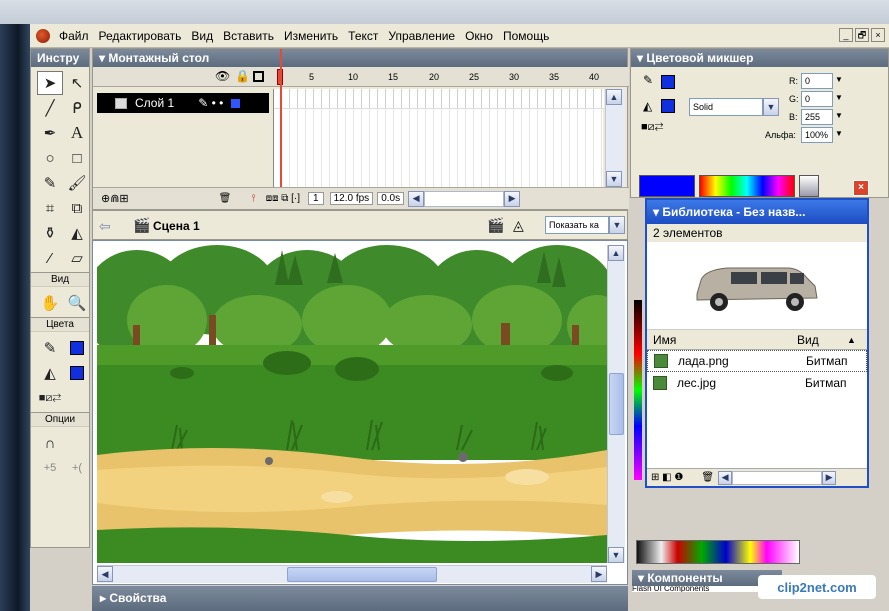  What do you see at coordinates (615, 138) in the screenshot?
I see `timeline-vscroll: ▲ ▼` at bounding box center [615, 138].